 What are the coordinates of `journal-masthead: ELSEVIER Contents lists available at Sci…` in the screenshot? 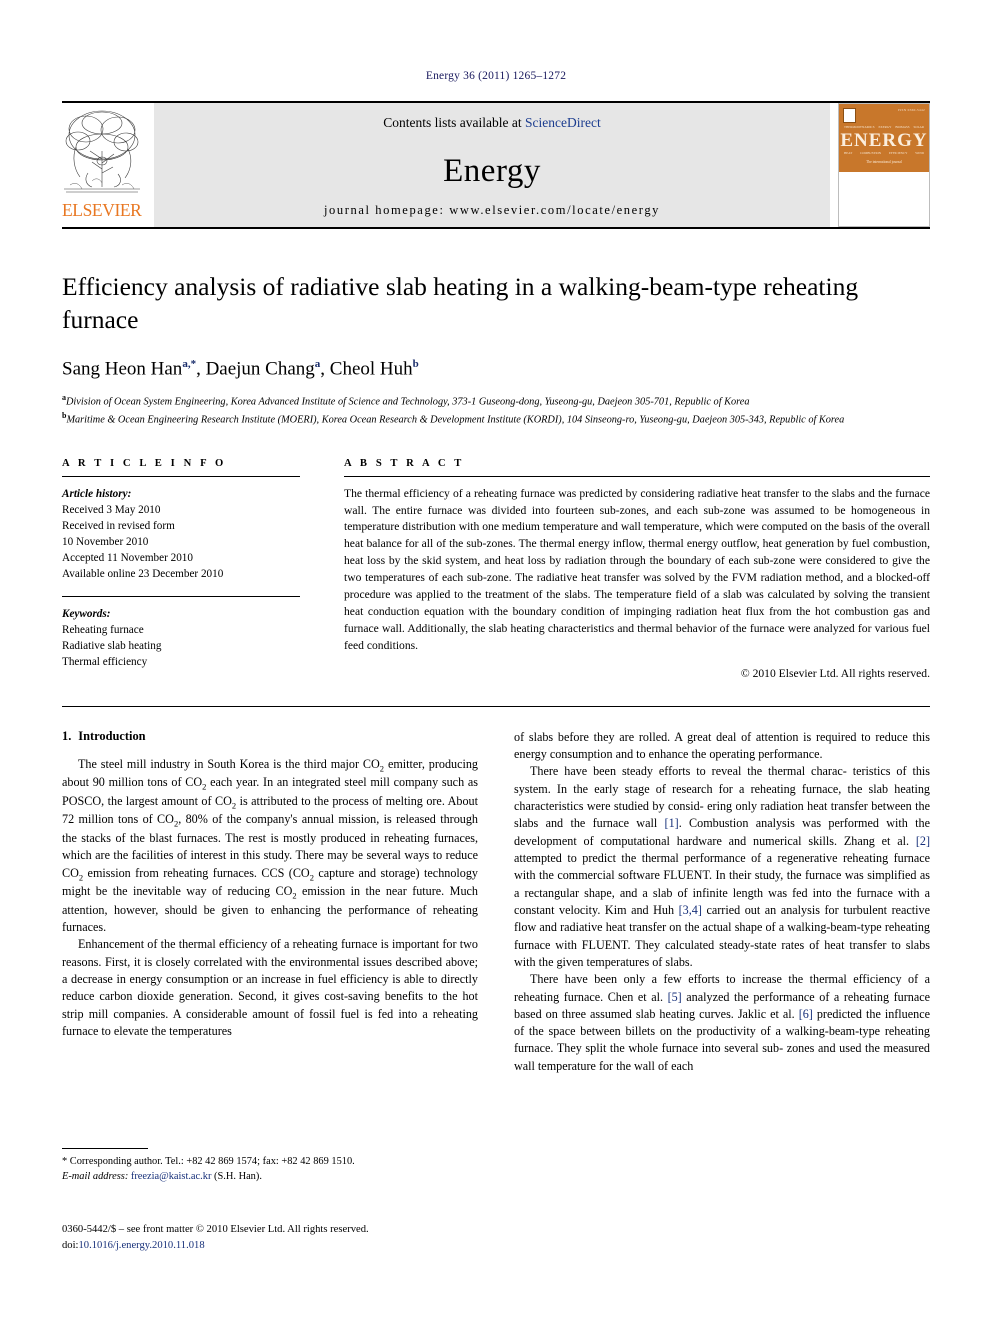 It's located at (496, 164).